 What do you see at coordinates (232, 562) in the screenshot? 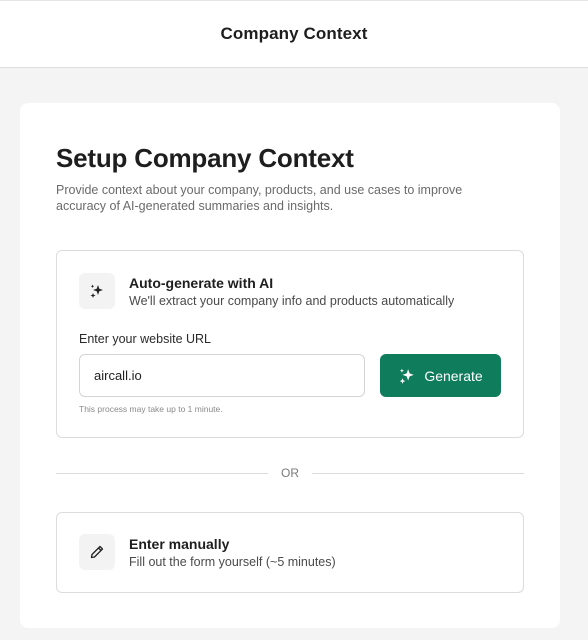
I see `enter-manually-subtitle: Fill out the form yourself (~5 minutes)` at bounding box center [232, 562].